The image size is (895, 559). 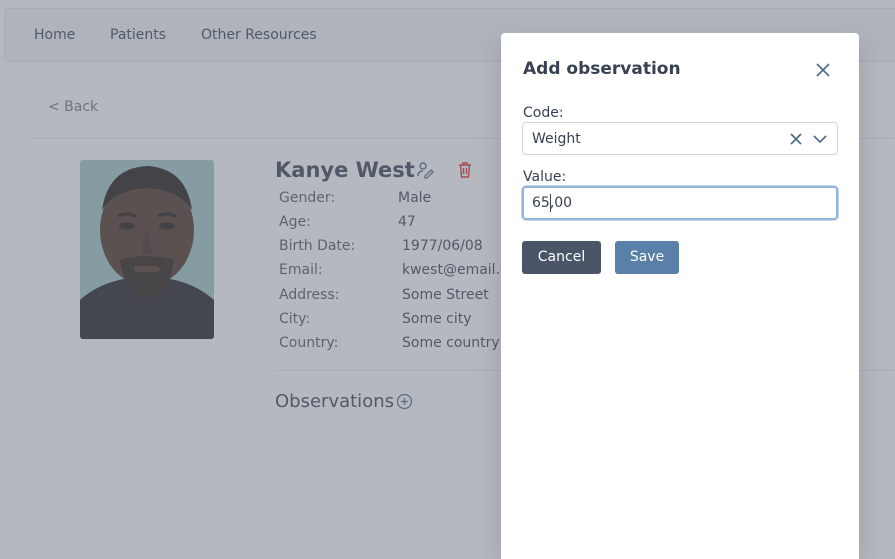 What do you see at coordinates (543, 113) in the screenshot?
I see `code-label: Code:` at bounding box center [543, 113].